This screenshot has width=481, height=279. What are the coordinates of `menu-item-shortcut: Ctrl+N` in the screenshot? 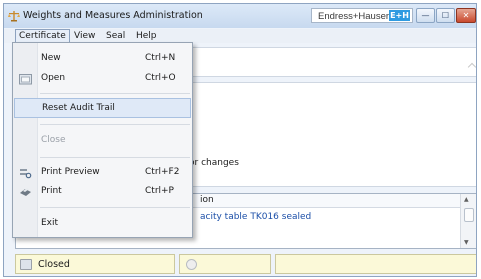 It's located at (160, 58).